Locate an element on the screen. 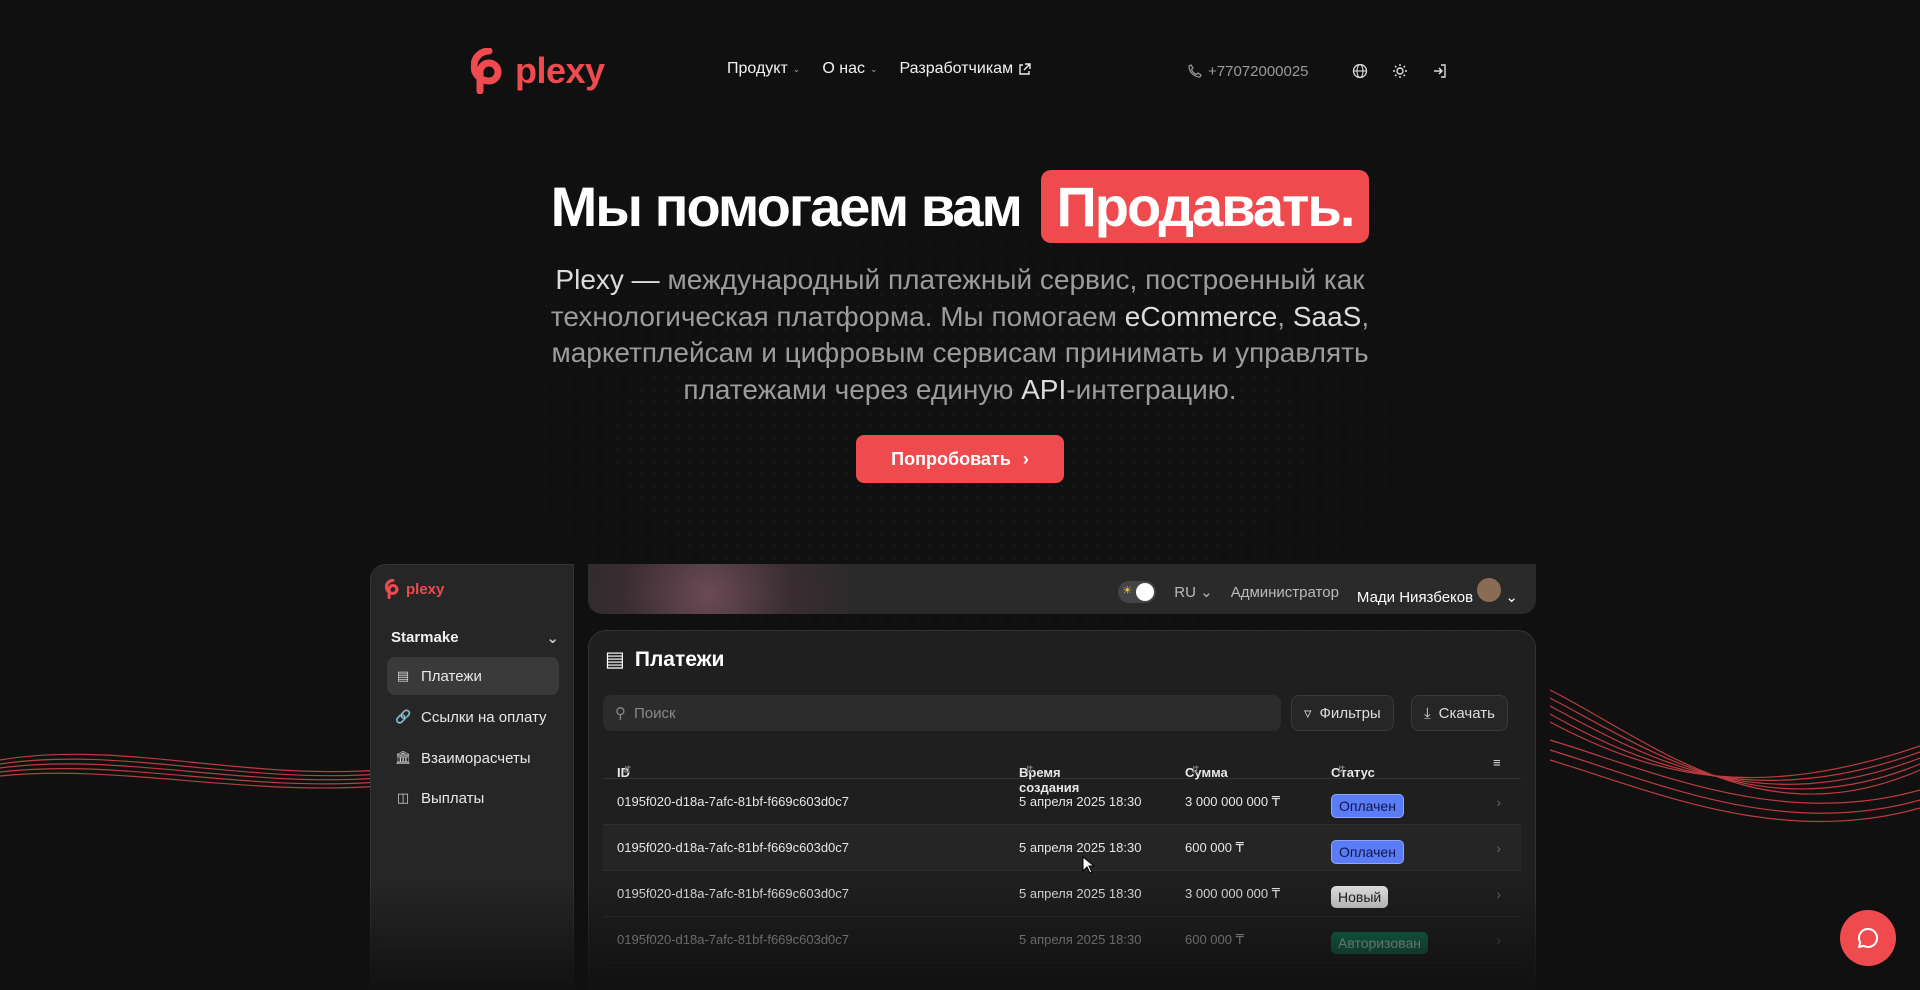 The image size is (1920, 990). nav-product-label: Продукт is located at coordinates (757, 68).